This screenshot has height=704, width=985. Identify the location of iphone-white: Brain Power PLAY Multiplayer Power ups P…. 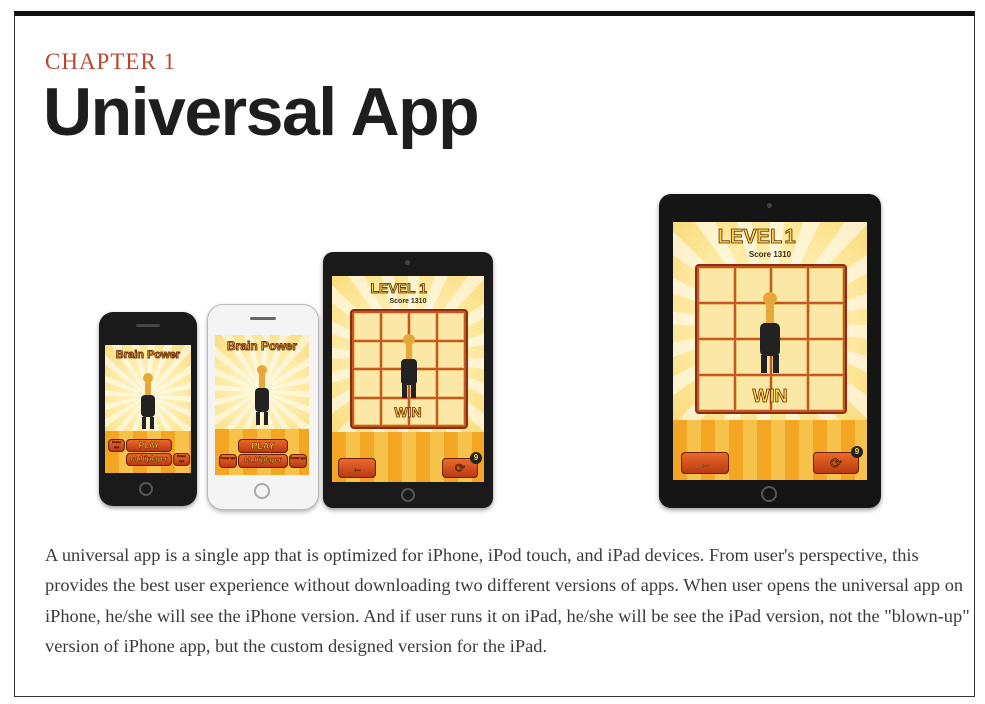
(263, 407).